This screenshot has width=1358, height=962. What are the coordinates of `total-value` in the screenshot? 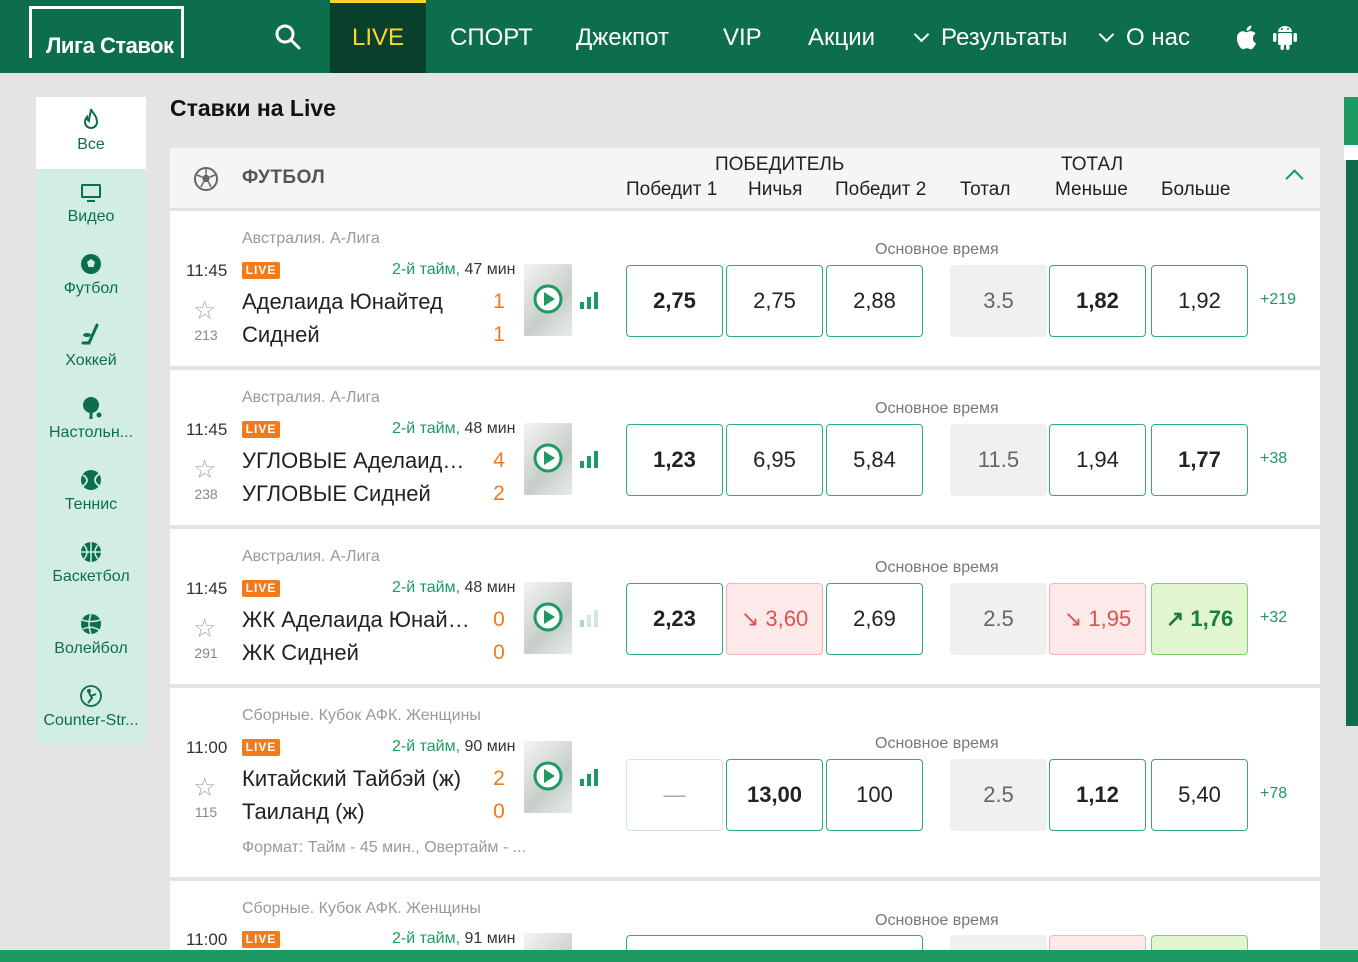 It's located at (998, 942).